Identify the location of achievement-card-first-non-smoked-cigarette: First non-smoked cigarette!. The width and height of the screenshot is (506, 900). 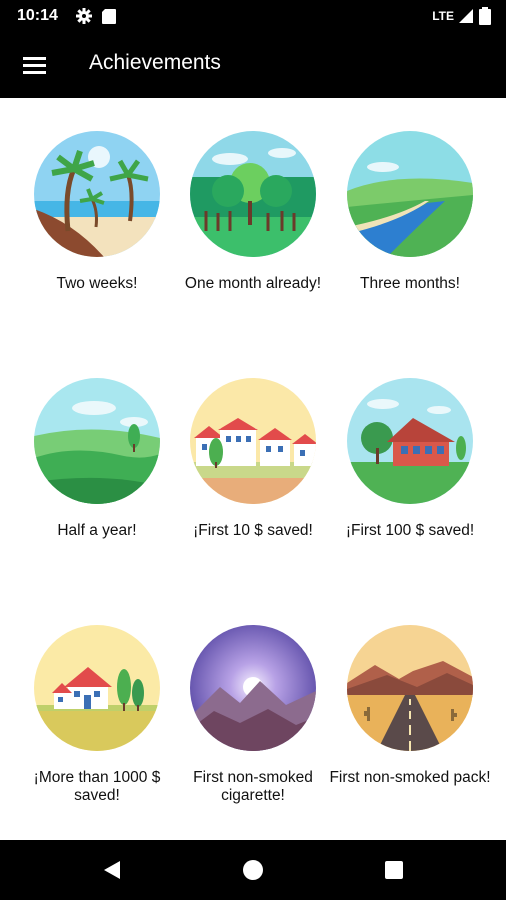
(253, 715).